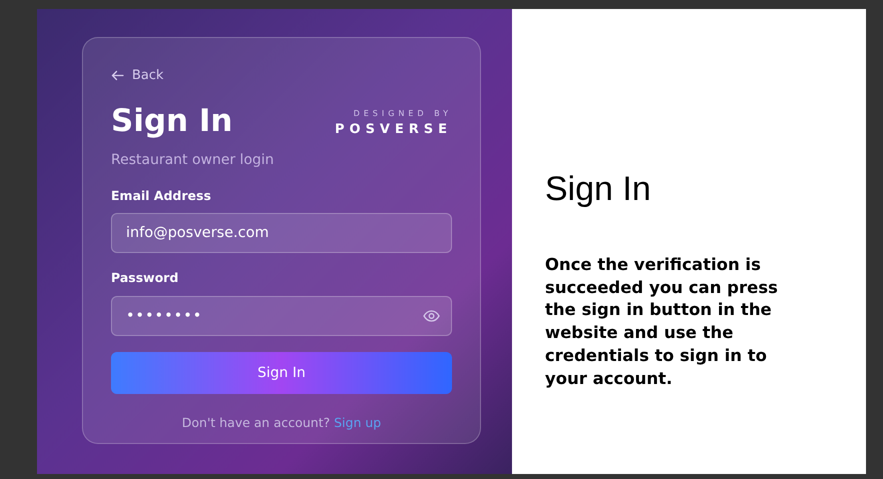 This screenshot has height=479, width=883. Describe the element at coordinates (193, 160) in the screenshot. I see `card-subtitle: Restaurant owner login` at that location.